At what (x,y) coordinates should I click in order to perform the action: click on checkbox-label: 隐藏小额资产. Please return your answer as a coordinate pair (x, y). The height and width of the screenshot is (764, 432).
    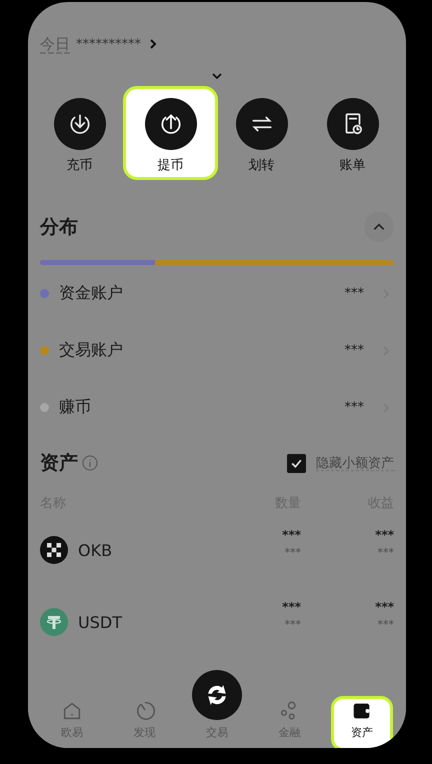
    Looking at the image, I should click on (355, 463).